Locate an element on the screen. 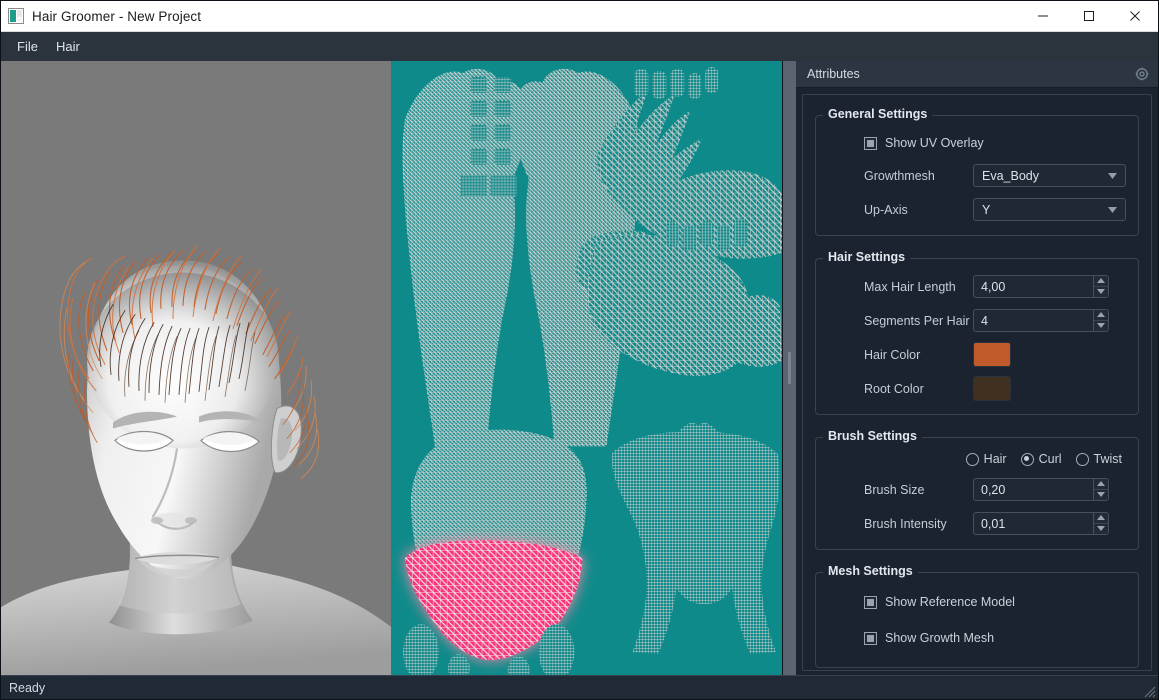 This screenshot has width=1159, height=700. window-controls is located at coordinates (1089, 16).